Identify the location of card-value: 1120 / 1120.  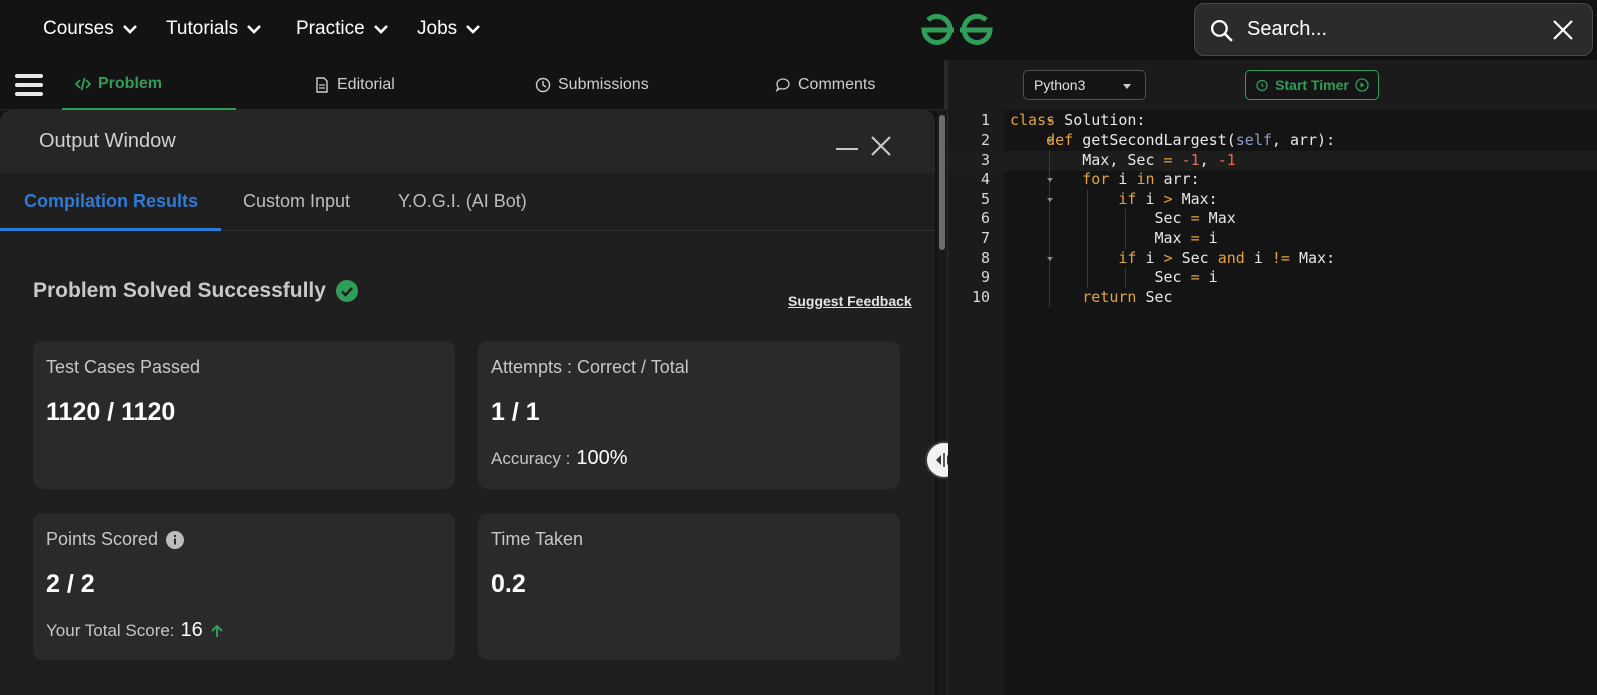
(111, 412).